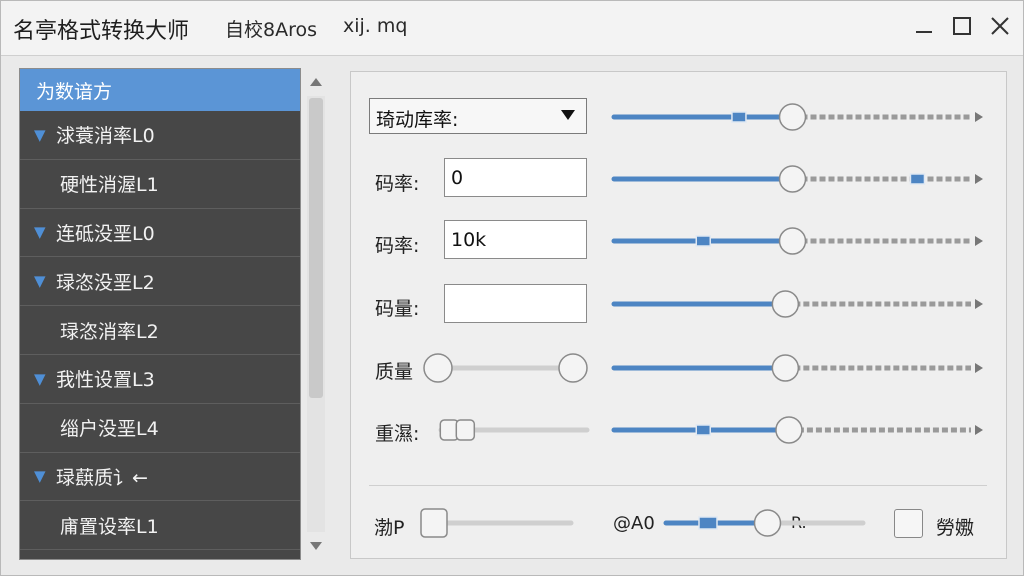  Describe the element at coordinates (979, 241) in the screenshot. I see `bitrate-slider-2-end-arrow-icon` at that location.